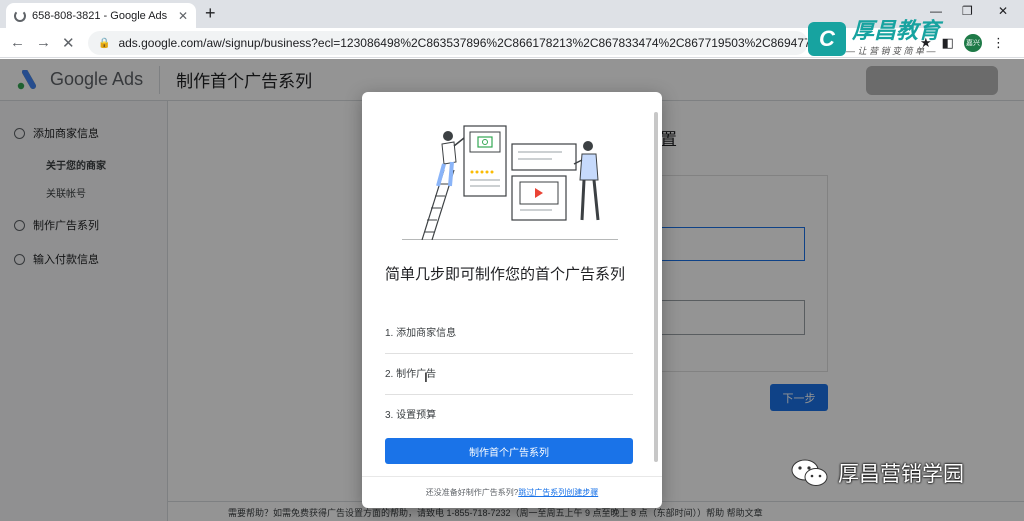 This screenshot has width=1024, height=521. Describe the element at coordinates (656, 287) in the screenshot. I see `dialog-scrollbar` at that location.